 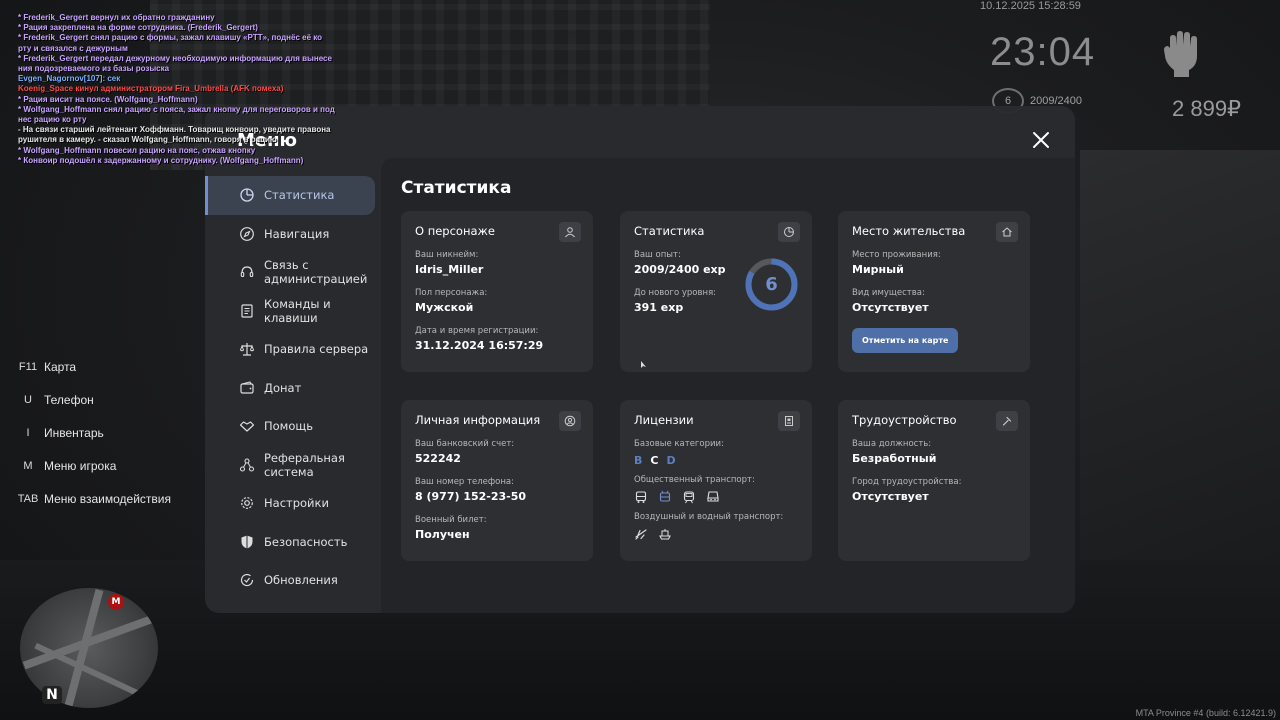 I want to click on job-city-value: Отсутствует, so click(x=890, y=496).